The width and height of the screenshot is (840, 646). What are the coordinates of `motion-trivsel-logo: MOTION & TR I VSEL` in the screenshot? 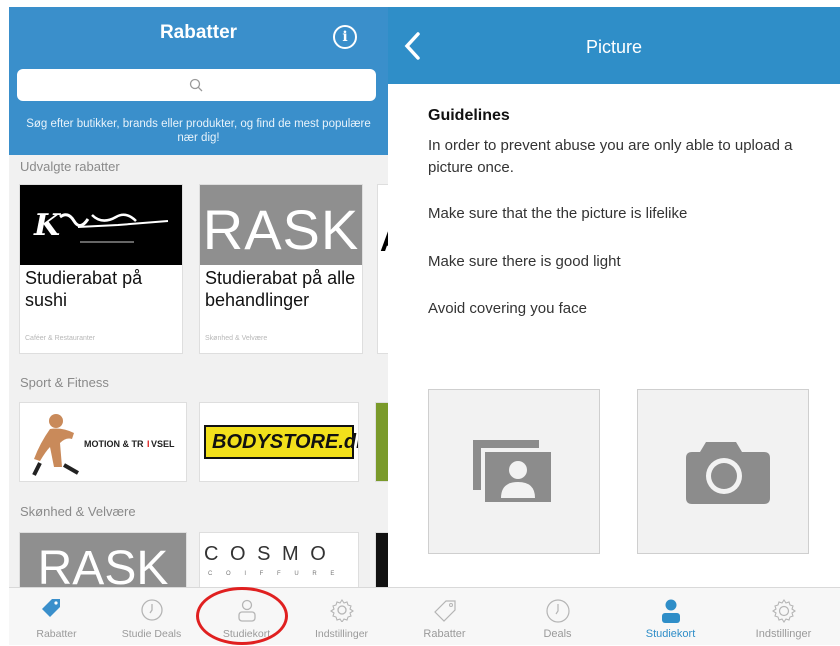 It's located at (103, 445).